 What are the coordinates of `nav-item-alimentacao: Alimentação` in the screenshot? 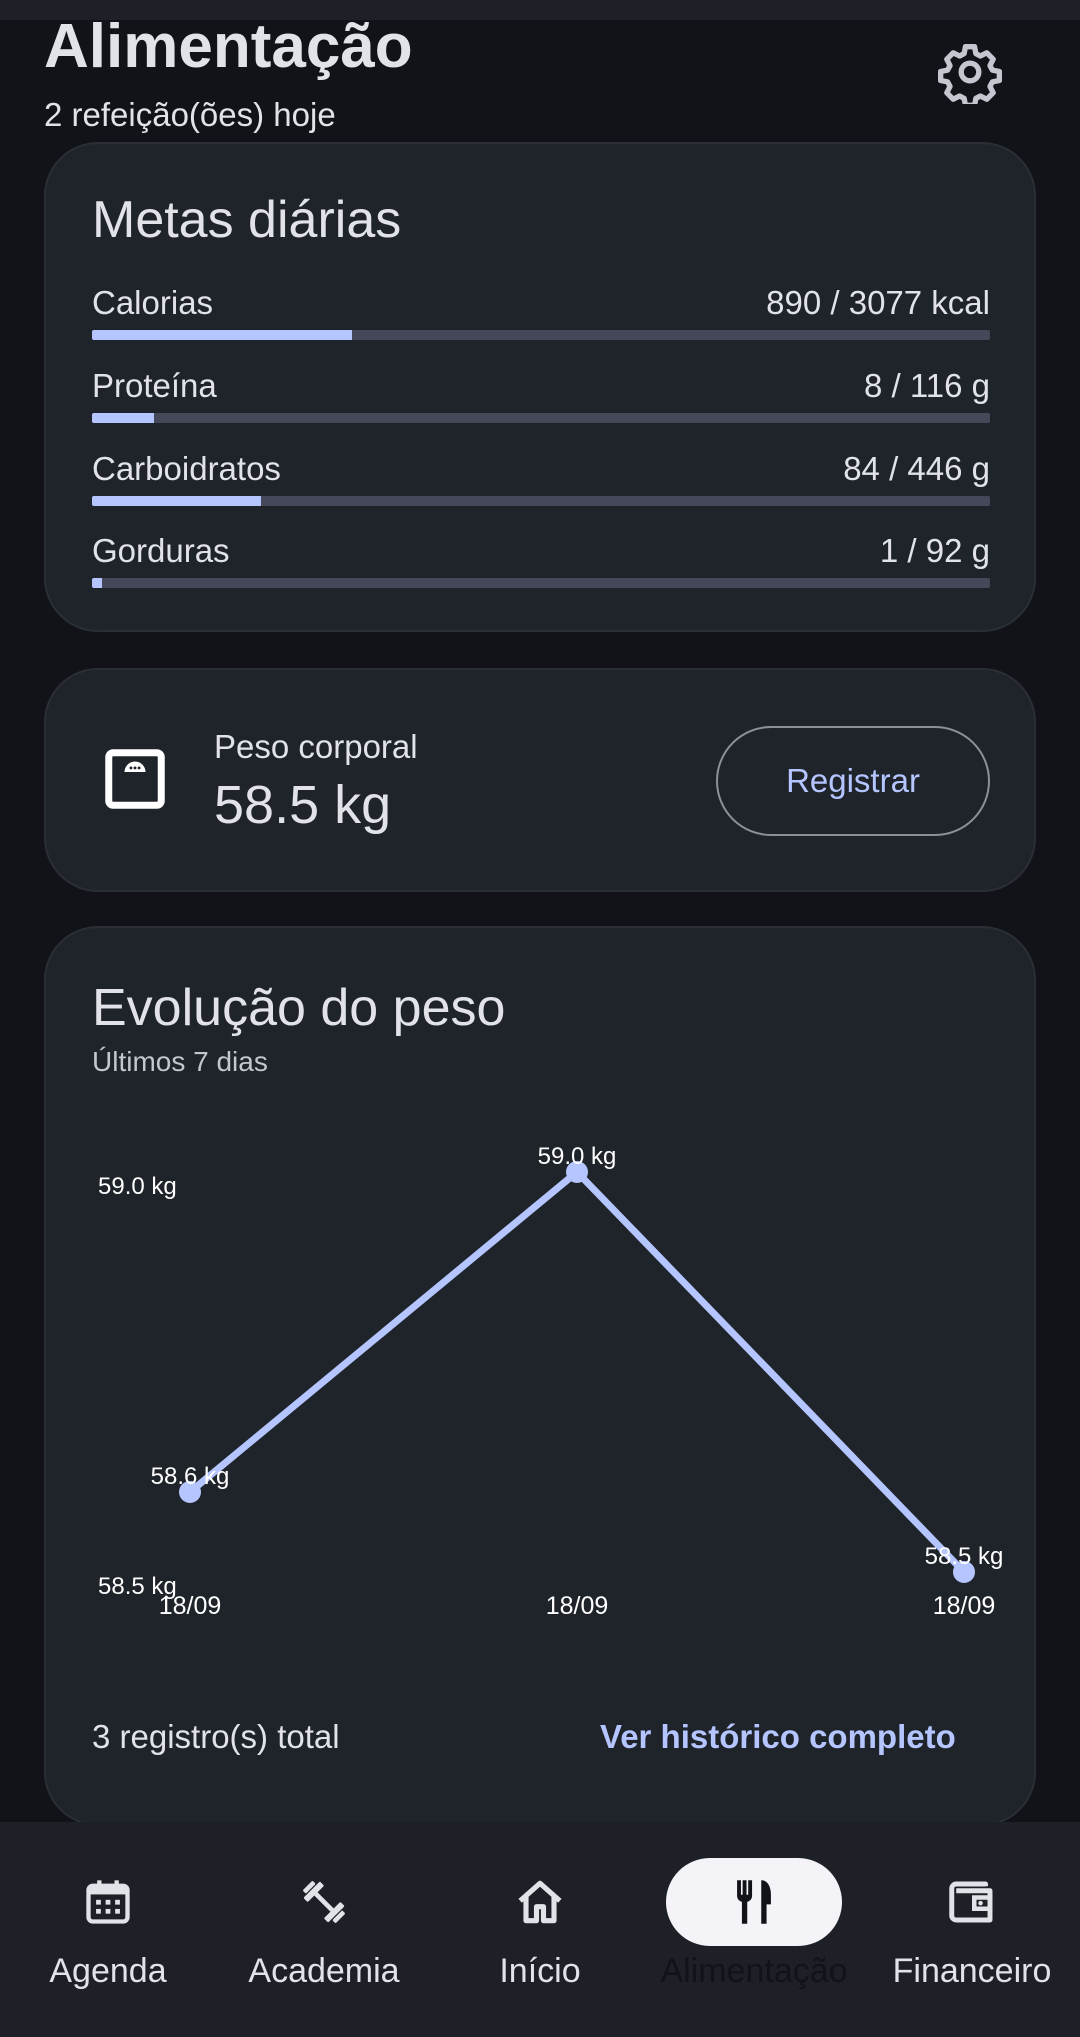 It's located at (754, 1929).